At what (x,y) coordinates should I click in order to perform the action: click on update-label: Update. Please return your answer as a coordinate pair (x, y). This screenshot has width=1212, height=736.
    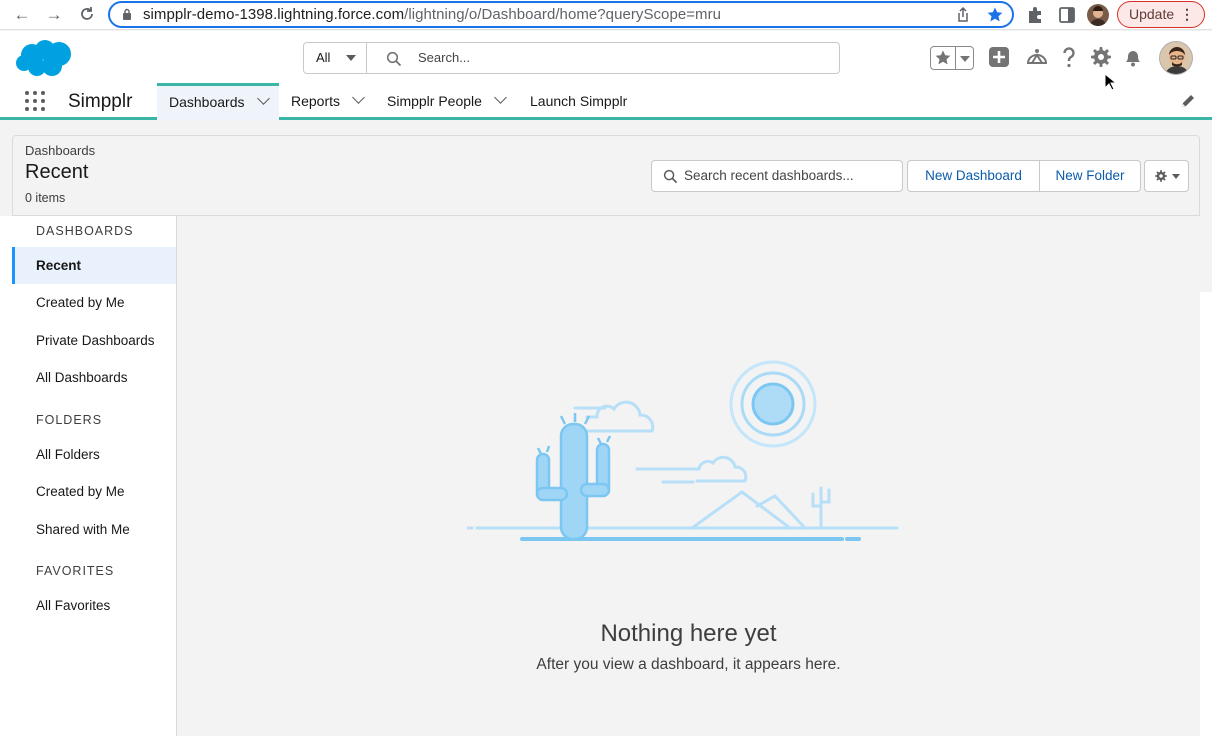
    Looking at the image, I should click on (1152, 14).